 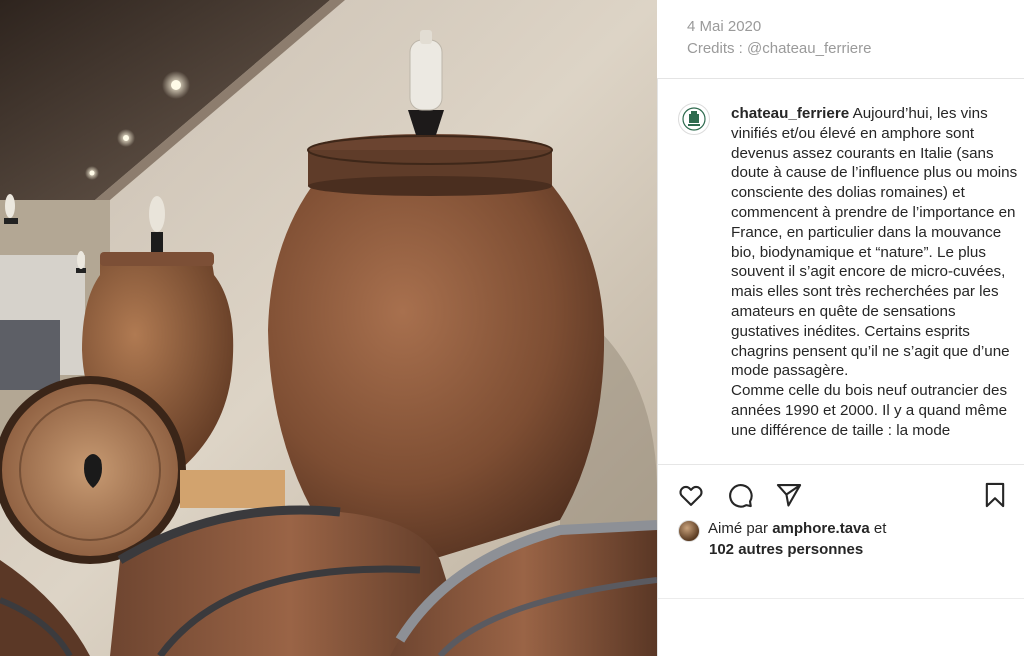 I want to click on likes-summary: Aimé par amphore.tava et, so click(x=797, y=528).